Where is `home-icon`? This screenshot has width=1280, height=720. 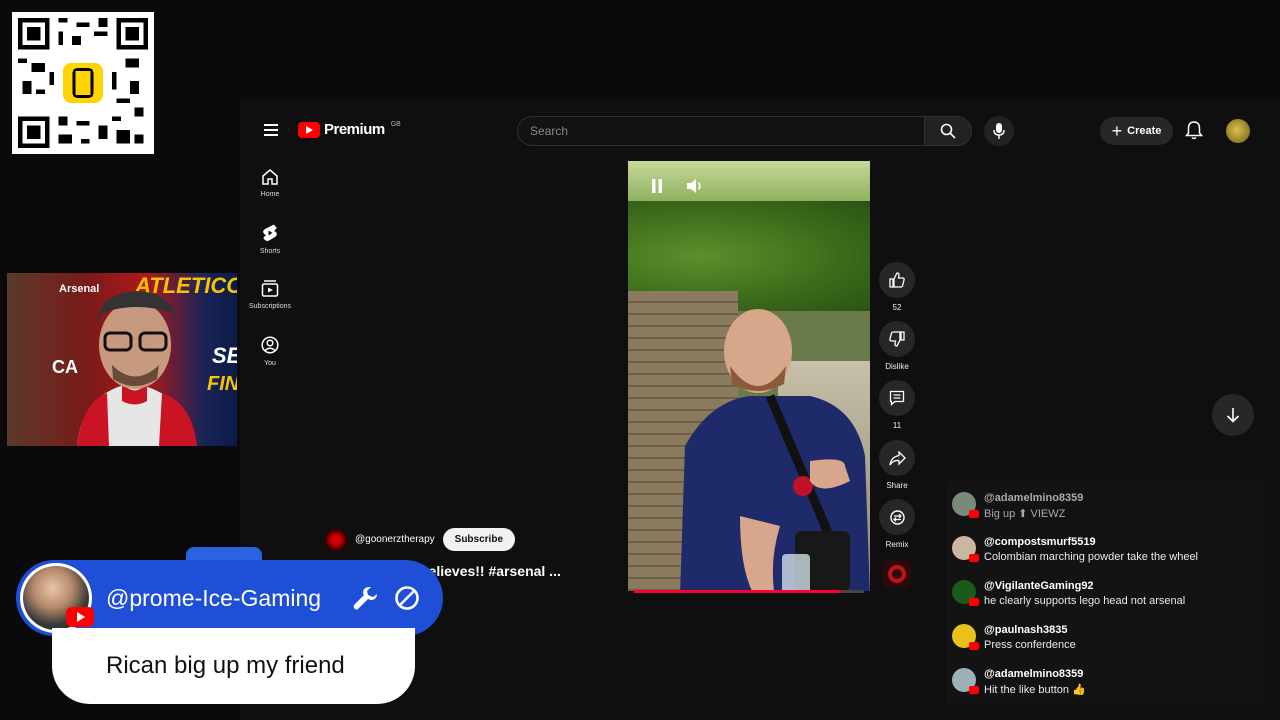
home-icon is located at coordinates (270, 177).